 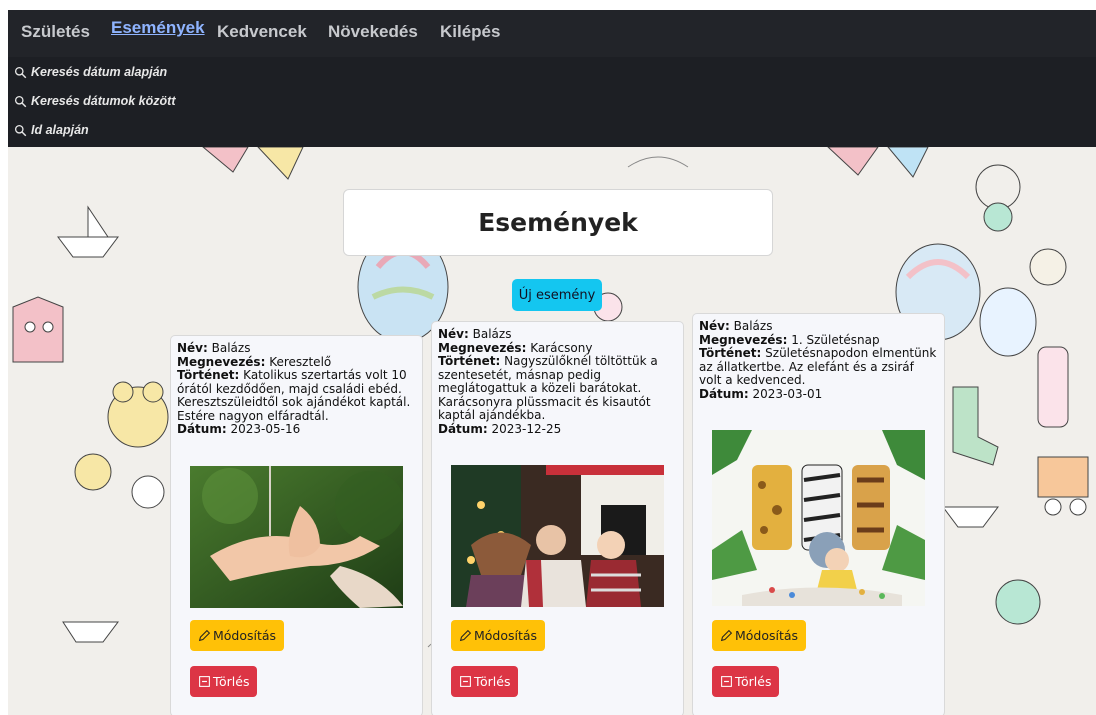 What do you see at coordinates (300, 361) in the screenshot?
I see `event-title: Keresztelő` at bounding box center [300, 361].